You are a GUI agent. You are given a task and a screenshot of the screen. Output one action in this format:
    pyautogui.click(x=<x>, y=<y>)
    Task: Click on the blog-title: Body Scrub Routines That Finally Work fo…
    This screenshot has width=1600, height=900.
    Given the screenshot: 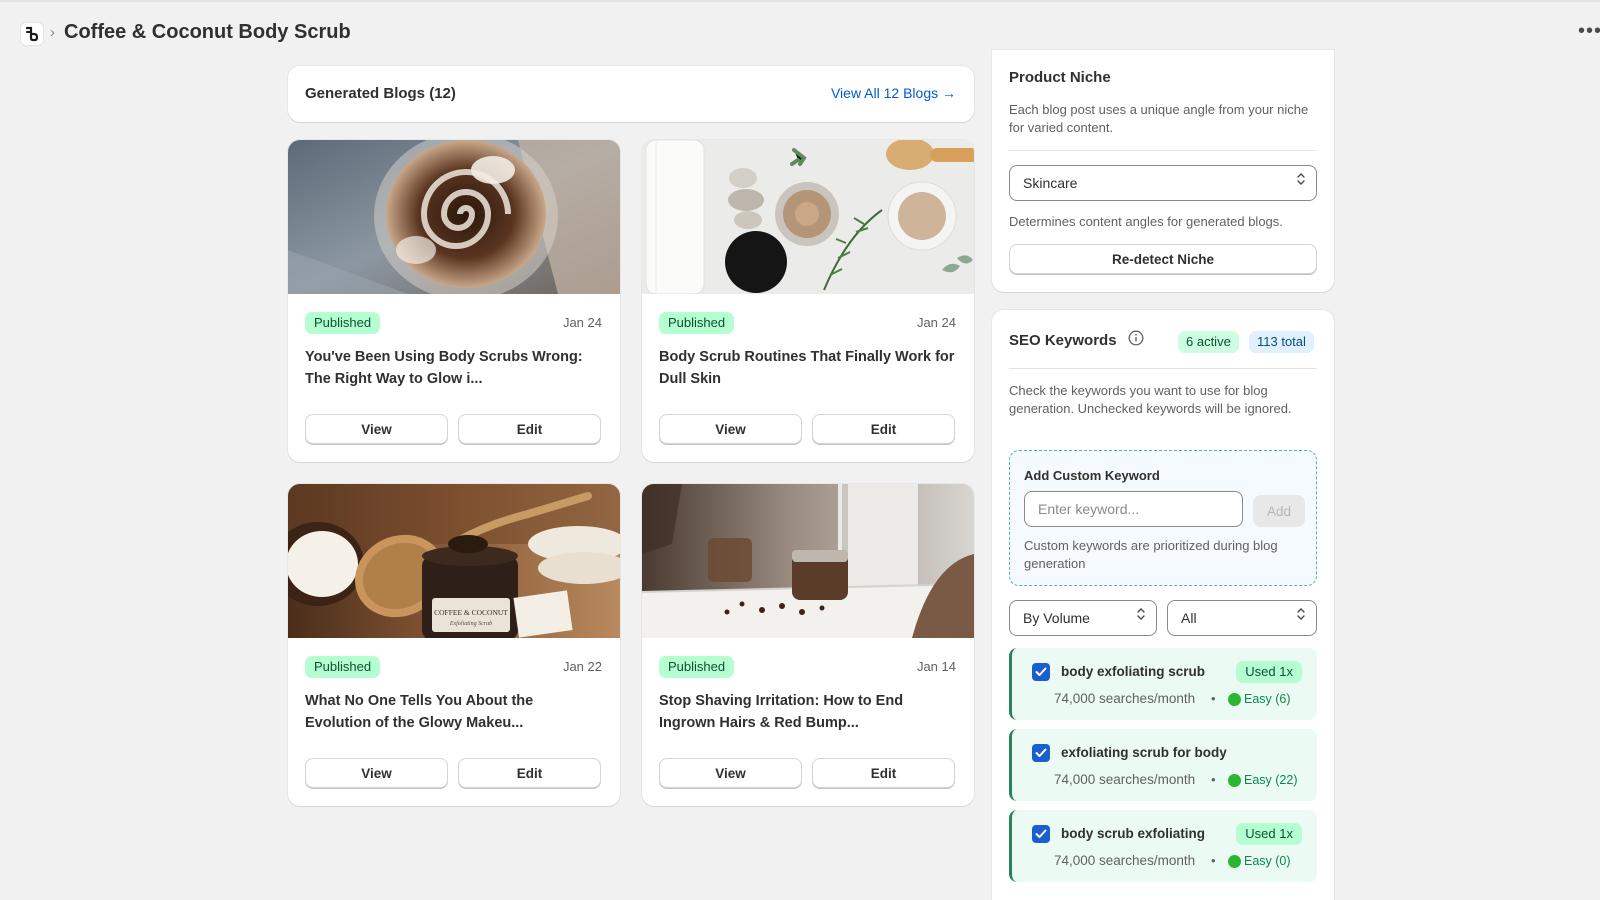 What is the action you would take?
    pyautogui.click(x=807, y=368)
    